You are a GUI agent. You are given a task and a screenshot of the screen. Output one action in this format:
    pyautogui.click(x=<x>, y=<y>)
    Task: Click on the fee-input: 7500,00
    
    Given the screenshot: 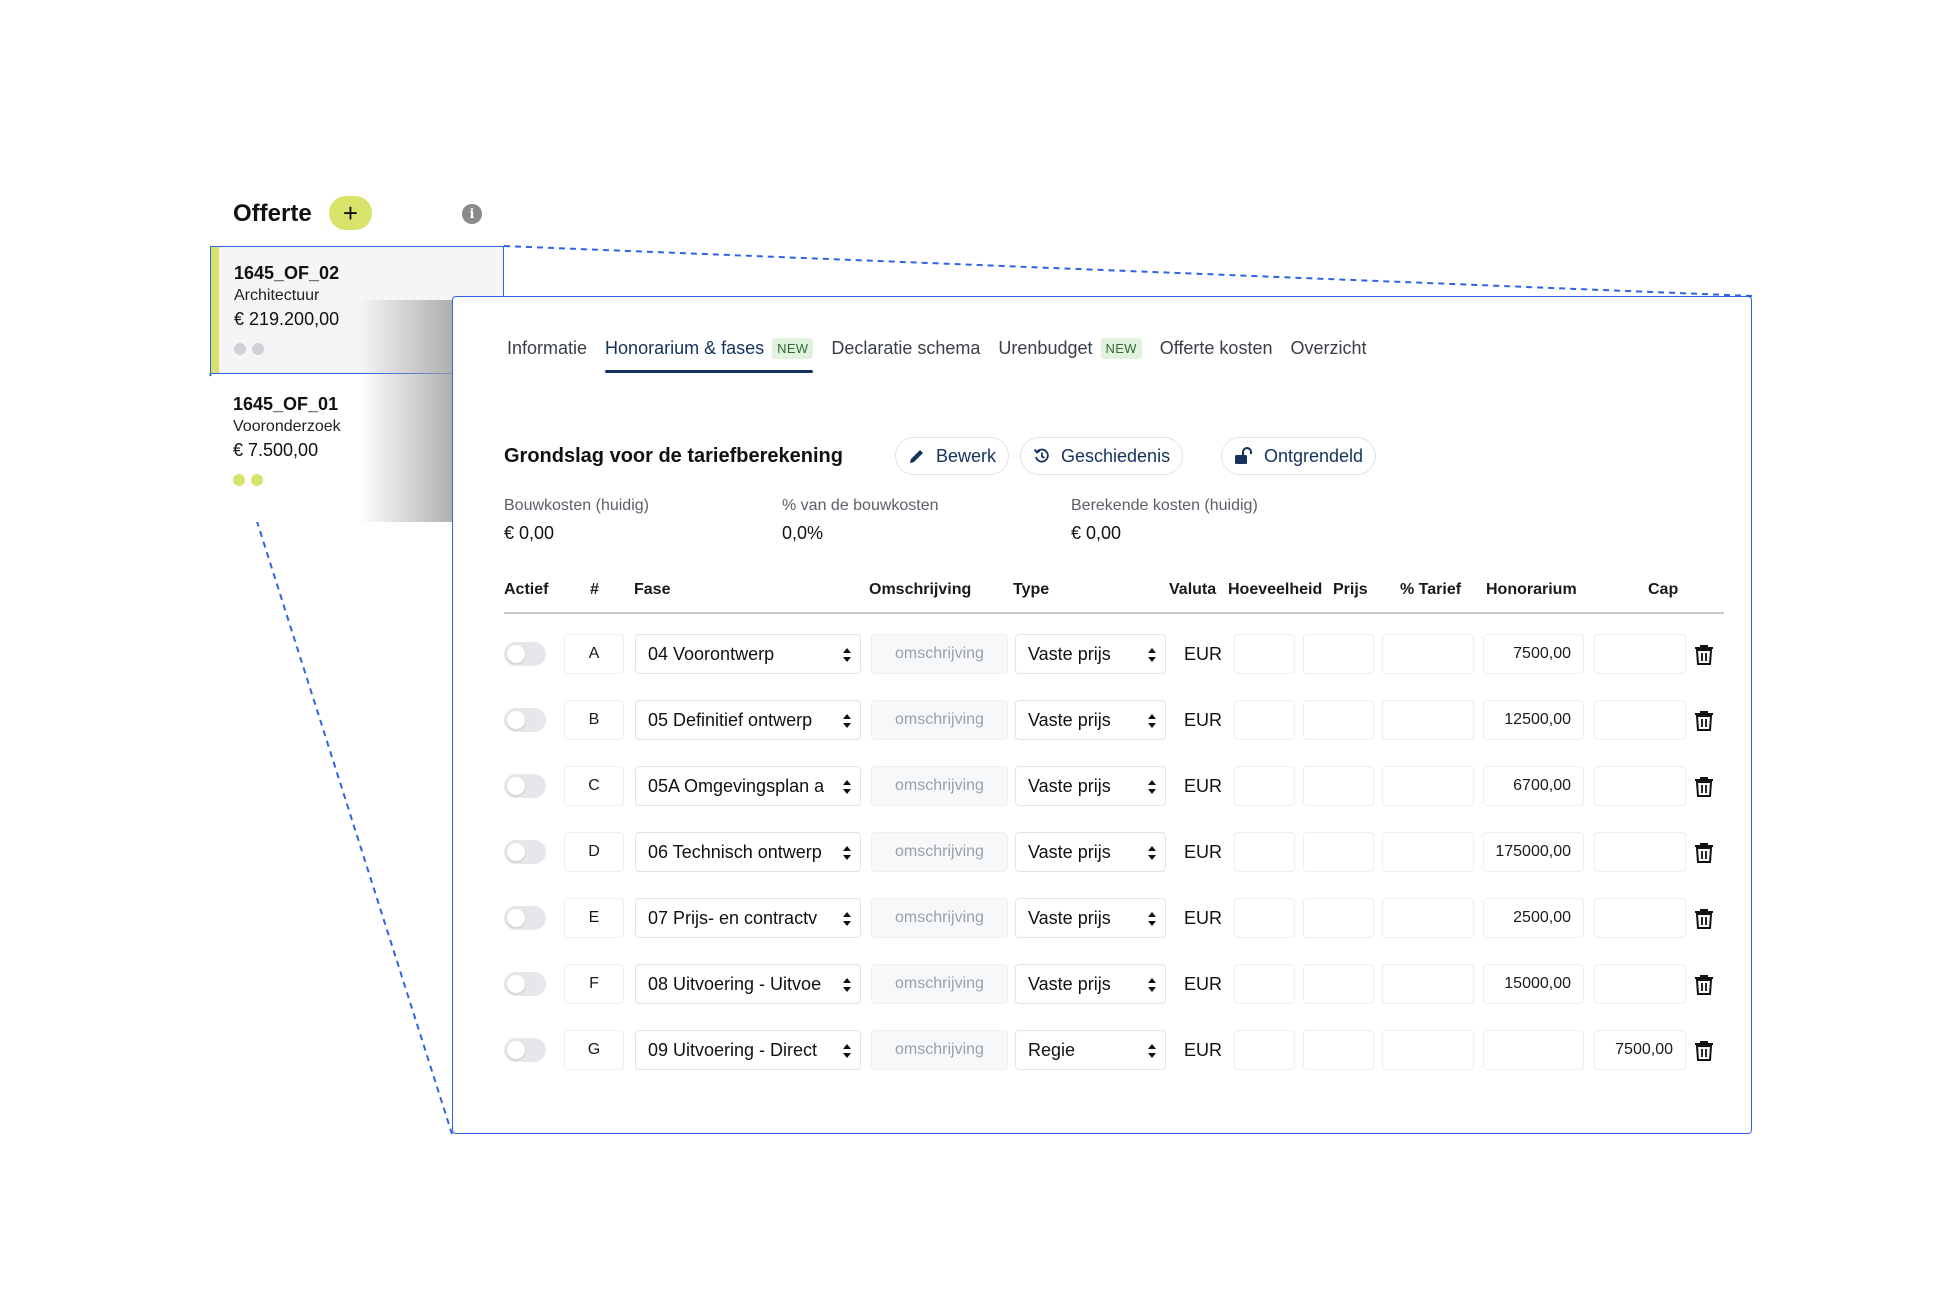 What is the action you would take?
    pyautogui.click(x=1533, y=654)
    